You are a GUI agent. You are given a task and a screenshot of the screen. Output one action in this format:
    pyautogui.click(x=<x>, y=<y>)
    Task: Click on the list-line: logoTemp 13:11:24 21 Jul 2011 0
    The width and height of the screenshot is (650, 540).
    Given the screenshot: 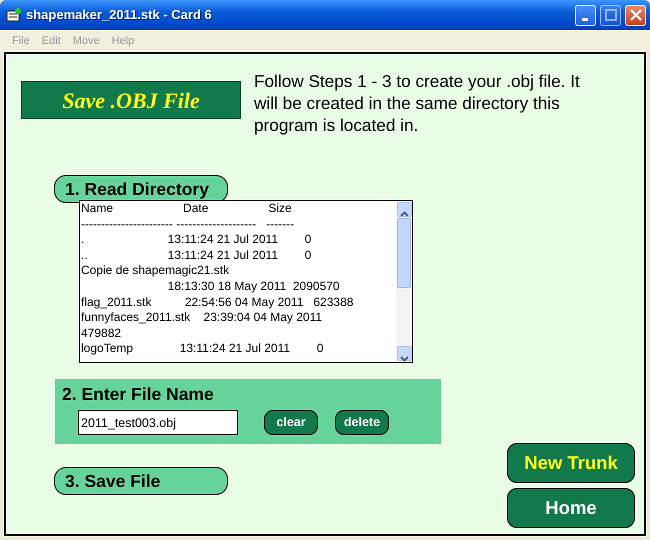 What is the action you would take?
    pyautogui.click(x=202, y=349)
    